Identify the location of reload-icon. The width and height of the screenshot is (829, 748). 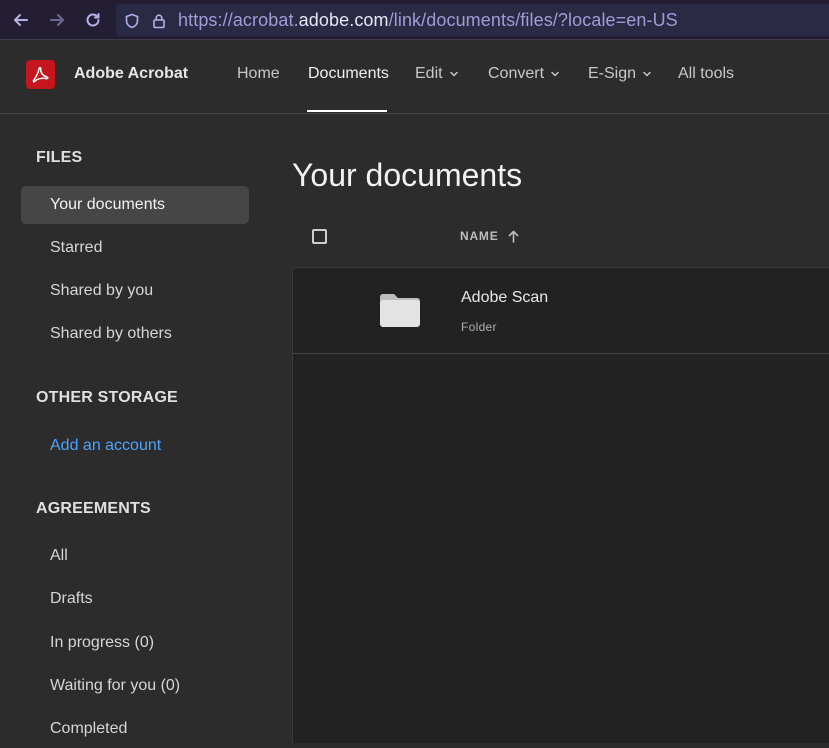
(93, 20).